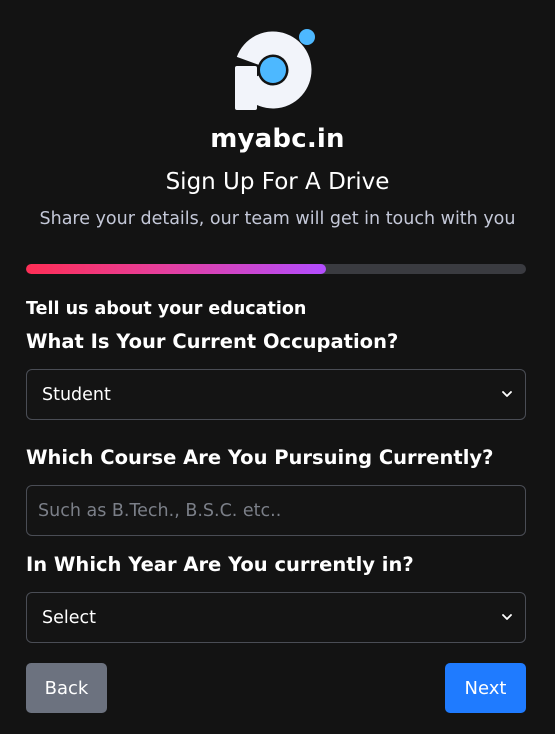 The height and width of the screenshot is (734, 555). What do you see at coordinates (220, 564) in the screenshot?
I see `year-question: In Which Year Are You currently in?` at bounding box center [220, 564].